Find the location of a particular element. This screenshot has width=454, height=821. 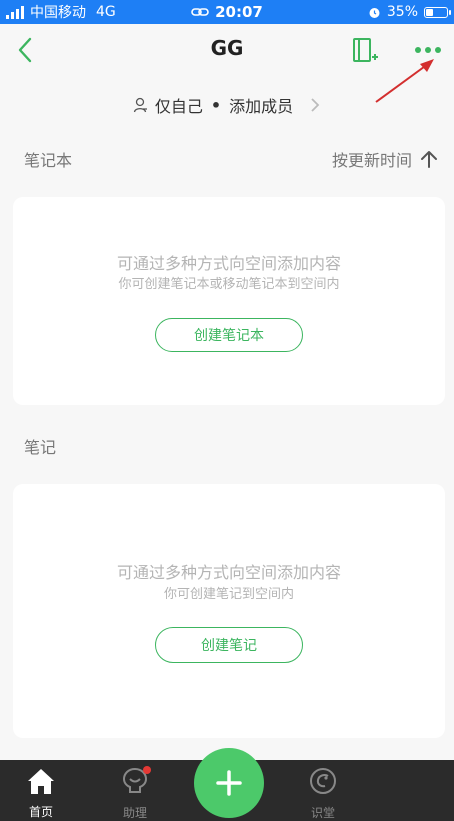

chevron-right-icon is located at coordinates (315, 105).